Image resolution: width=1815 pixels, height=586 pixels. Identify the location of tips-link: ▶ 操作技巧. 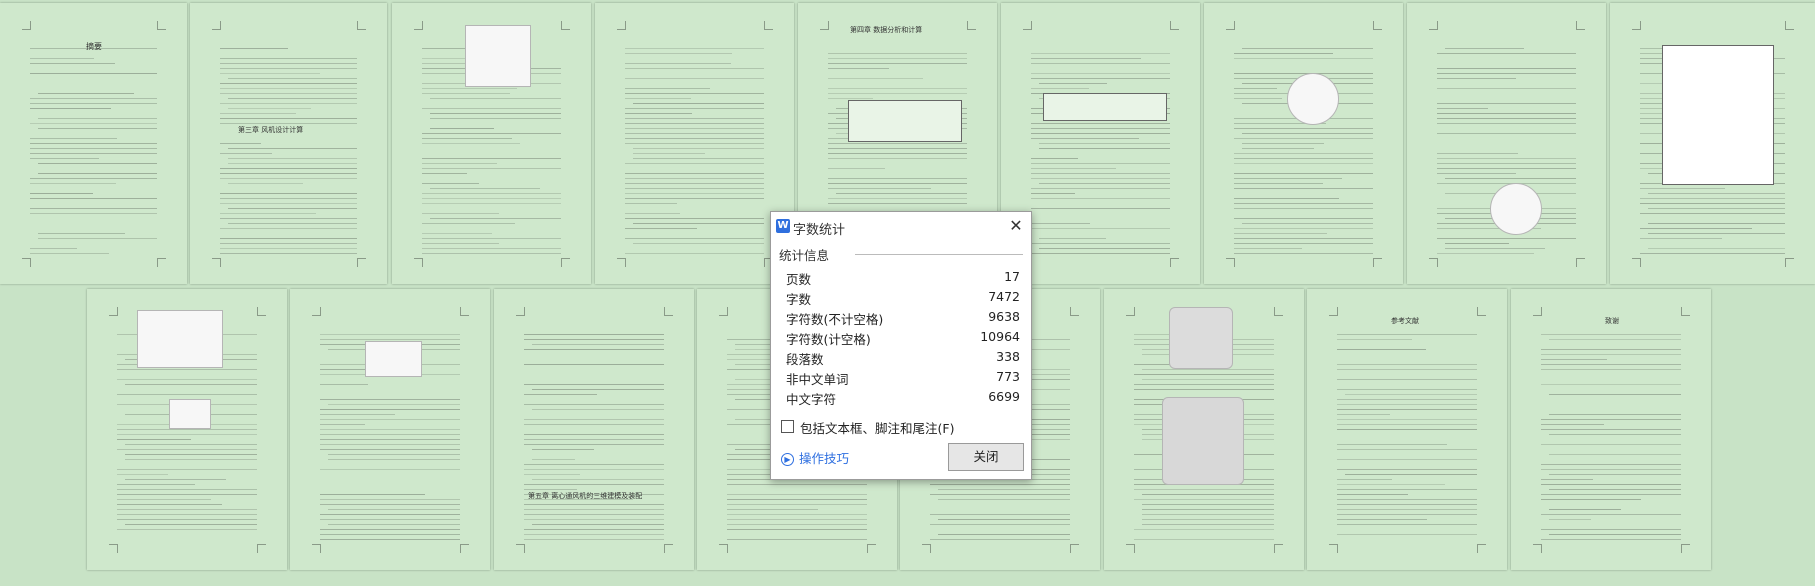
(815, 457).